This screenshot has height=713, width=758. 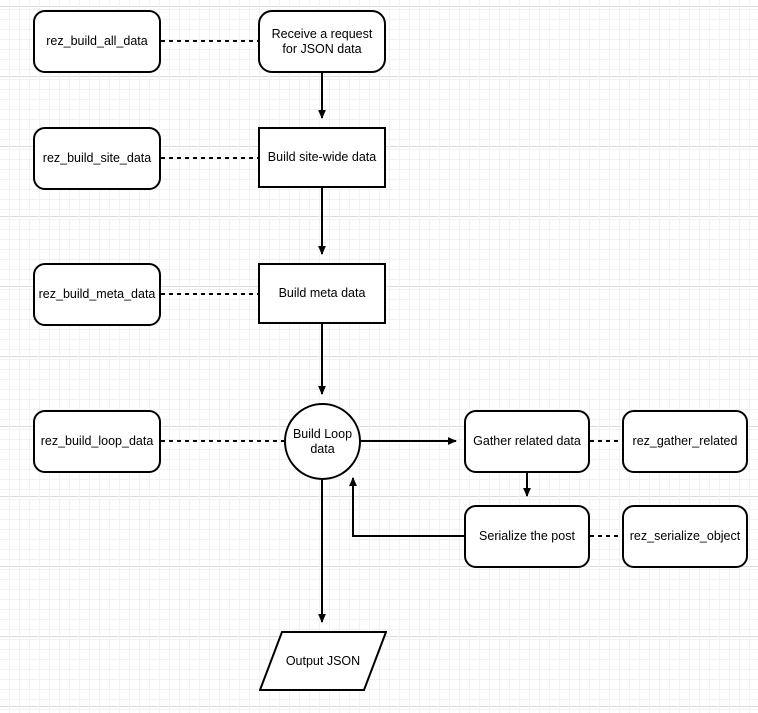 I want to click on node-rez-serialize-object: rez_serialize_object, so click(x=685, y=536).